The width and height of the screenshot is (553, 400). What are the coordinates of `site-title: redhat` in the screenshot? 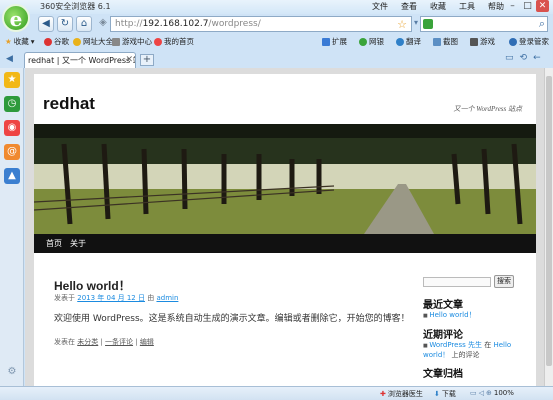 It's located at (69, 104).